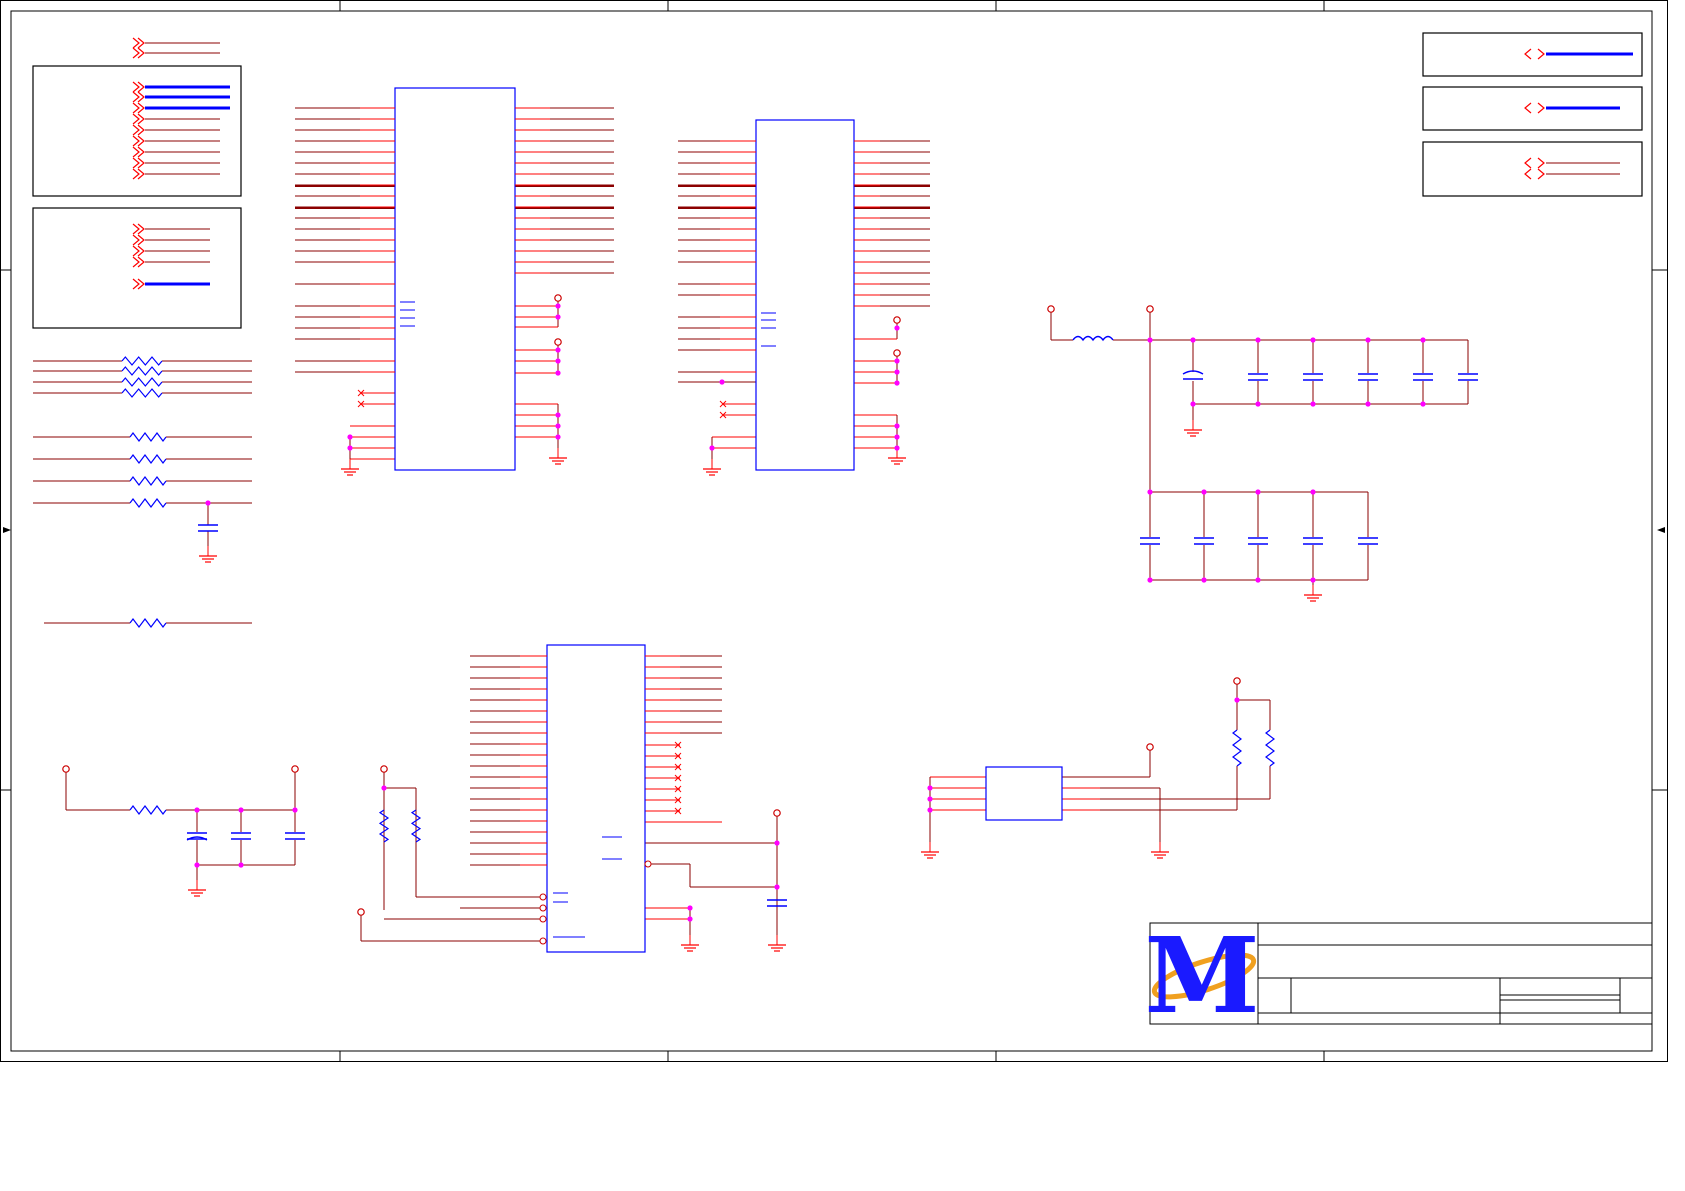  Describe the element at coordinates (1024, 793) in the screenshot. I see `ic-u4-body` at that location.